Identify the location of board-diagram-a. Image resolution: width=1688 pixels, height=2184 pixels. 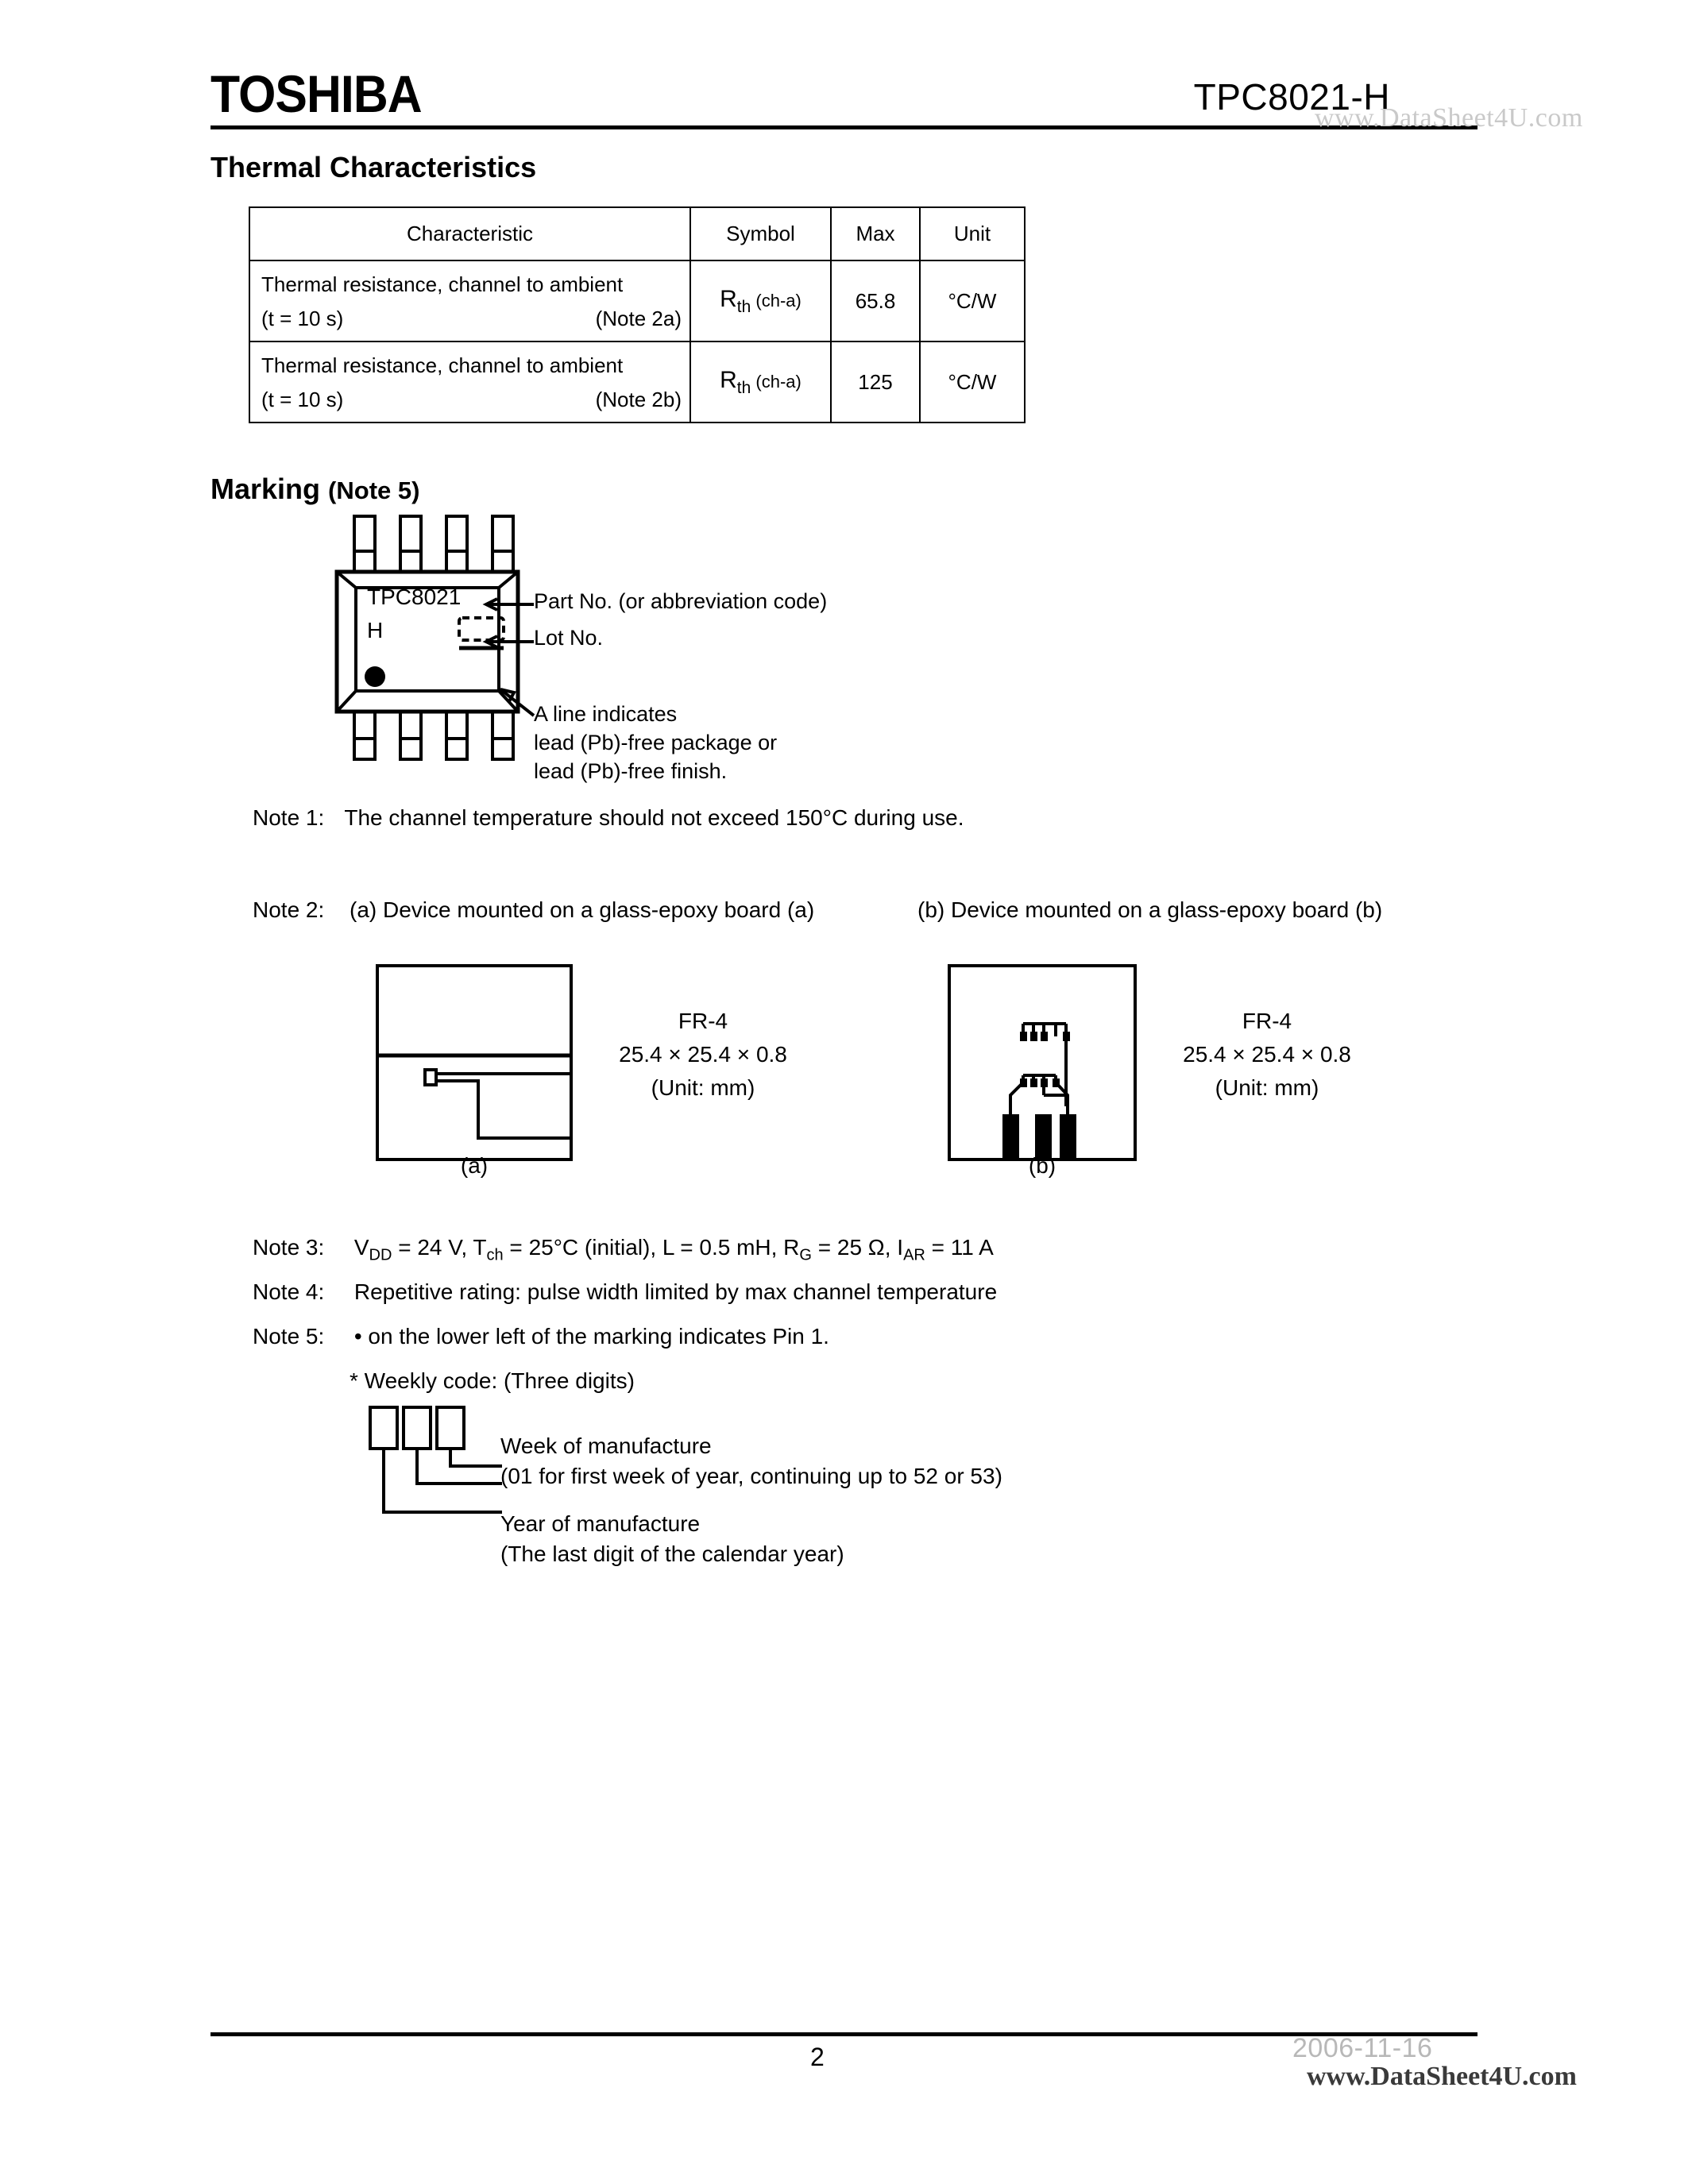
(474, 1062).